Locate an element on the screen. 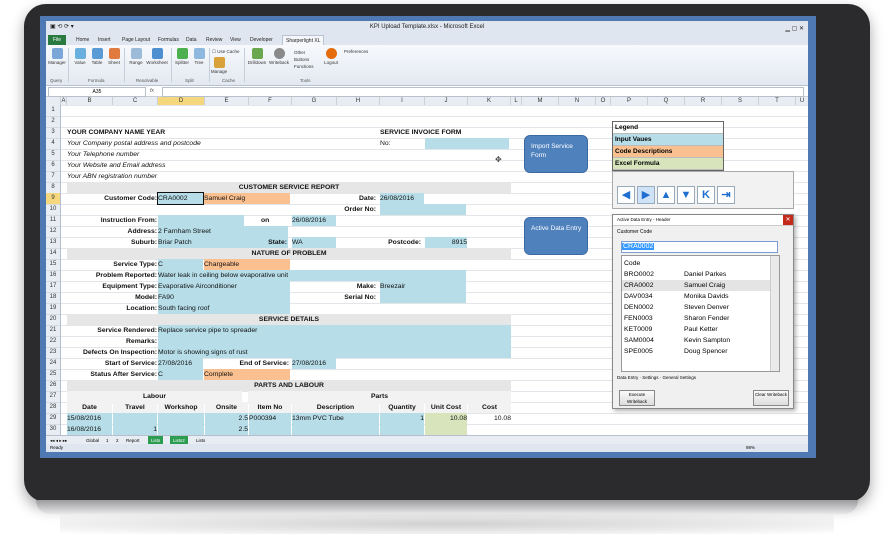  table-cell-travel is located at coordinates (135, 418).